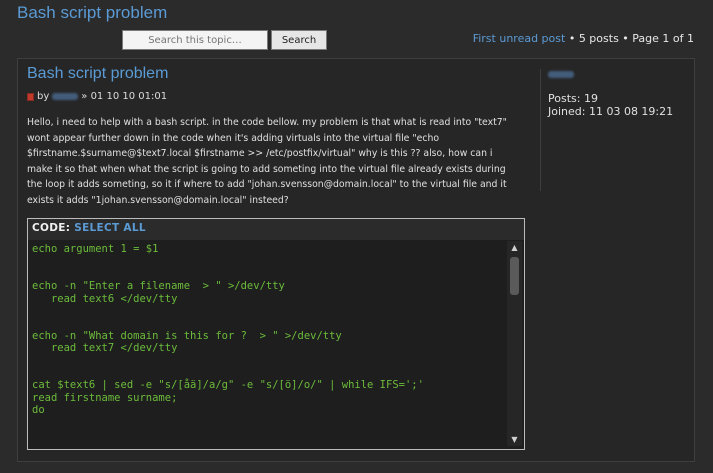 Image resolution: width=713 pixels, height=473 pixels. I want to click on code-line: do, so click(38, 410).